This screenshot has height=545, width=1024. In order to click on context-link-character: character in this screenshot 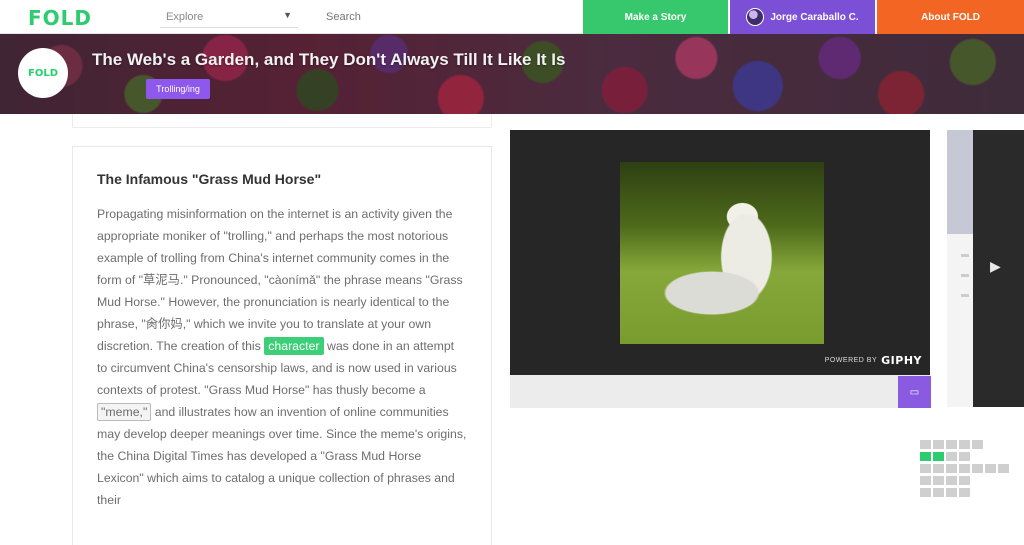, I will do `click(294, 346)`.